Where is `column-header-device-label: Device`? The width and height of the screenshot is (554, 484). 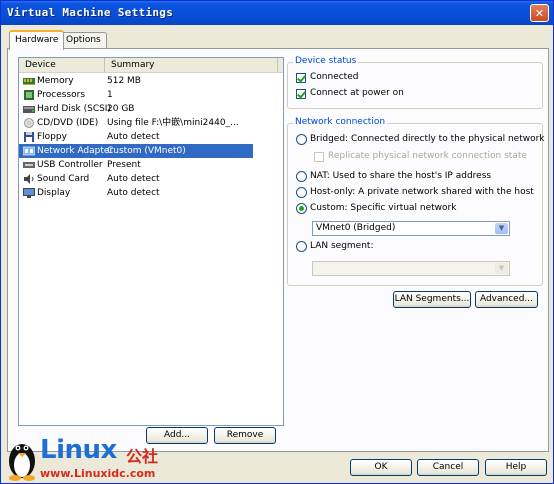 column-header-device-label: Device is located at coordinates (40, 65).